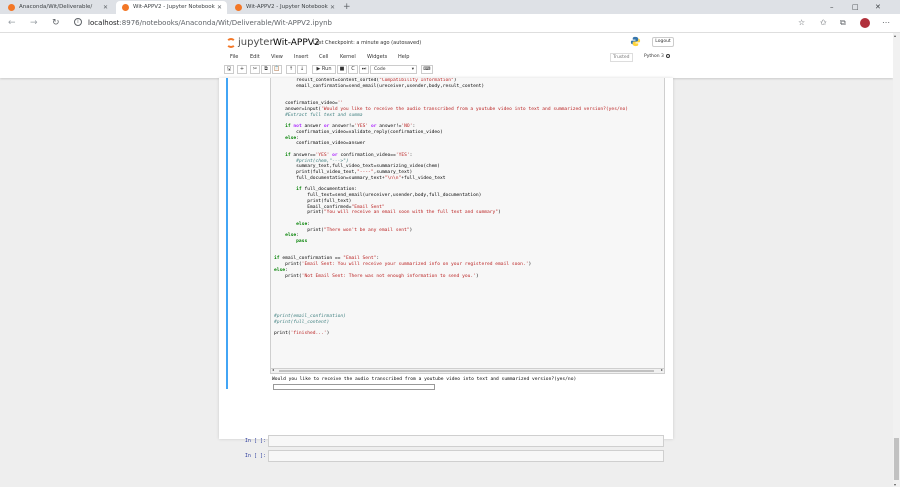  I want to click on browser-tab-3: Wit-APPV2 - Jupyter Notebook ✕, so click(284, 7).